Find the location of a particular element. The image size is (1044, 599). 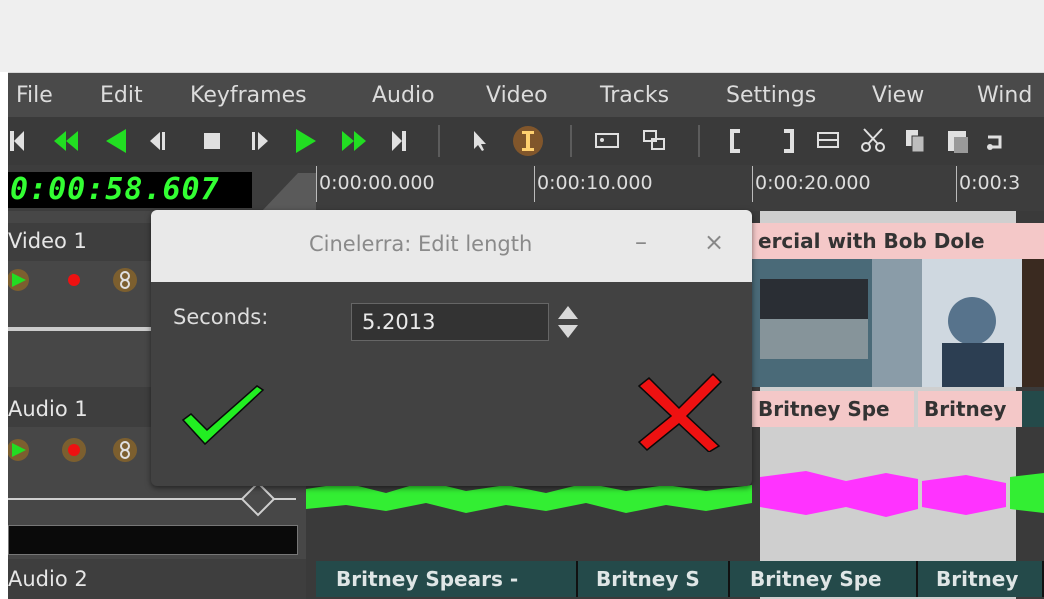

ok-checkmark-icon is located at coordinates (224, 415).